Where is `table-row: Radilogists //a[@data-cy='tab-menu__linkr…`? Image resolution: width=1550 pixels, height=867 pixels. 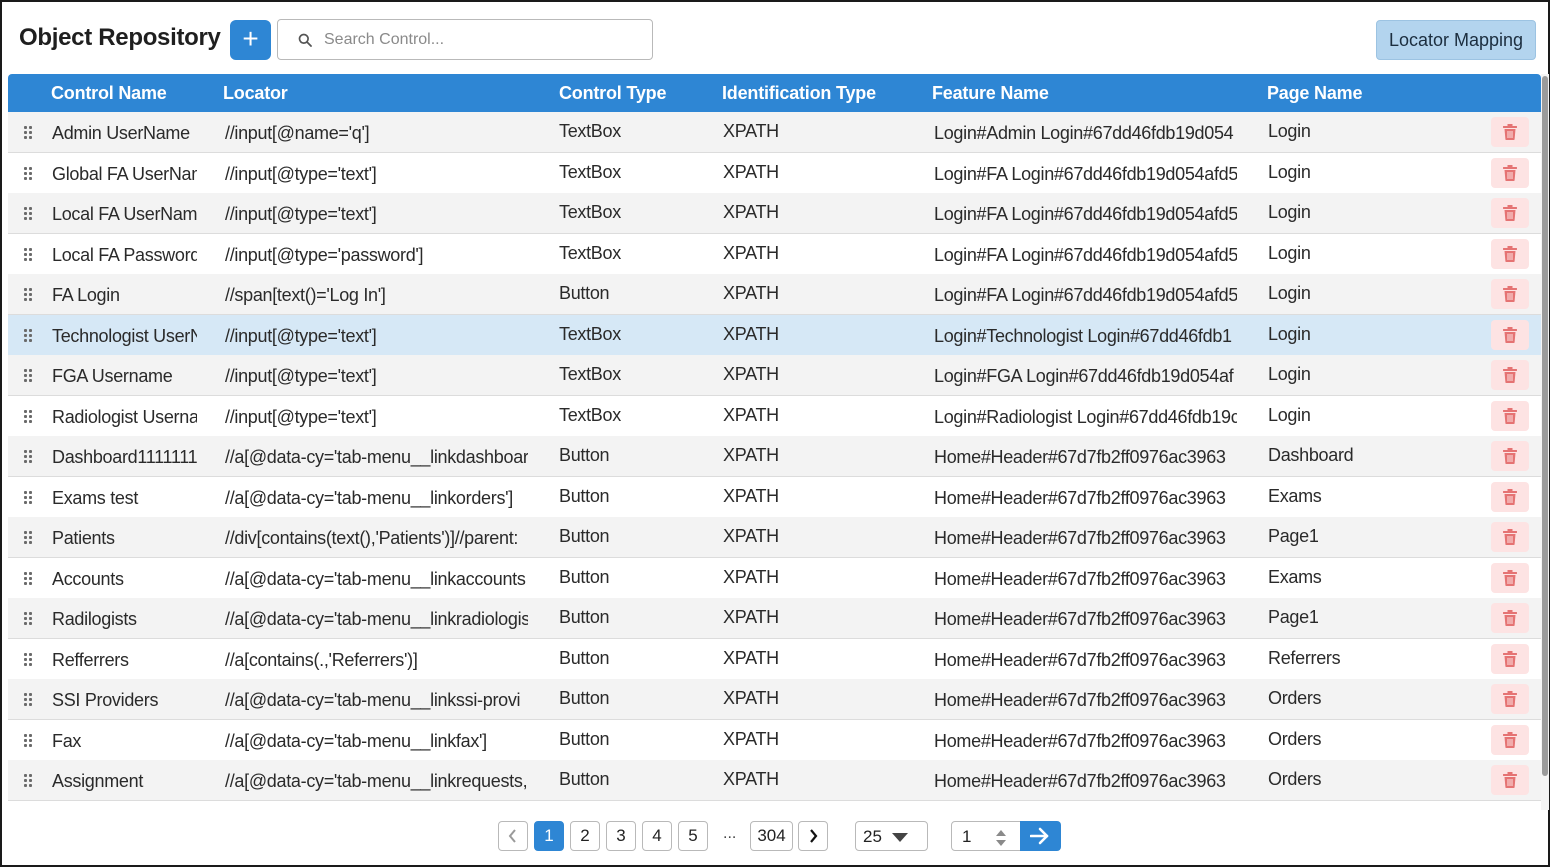 table-row: Radilogists //a[@data-cy='tab-menu__linkr… is located at coordinates (774, 618).